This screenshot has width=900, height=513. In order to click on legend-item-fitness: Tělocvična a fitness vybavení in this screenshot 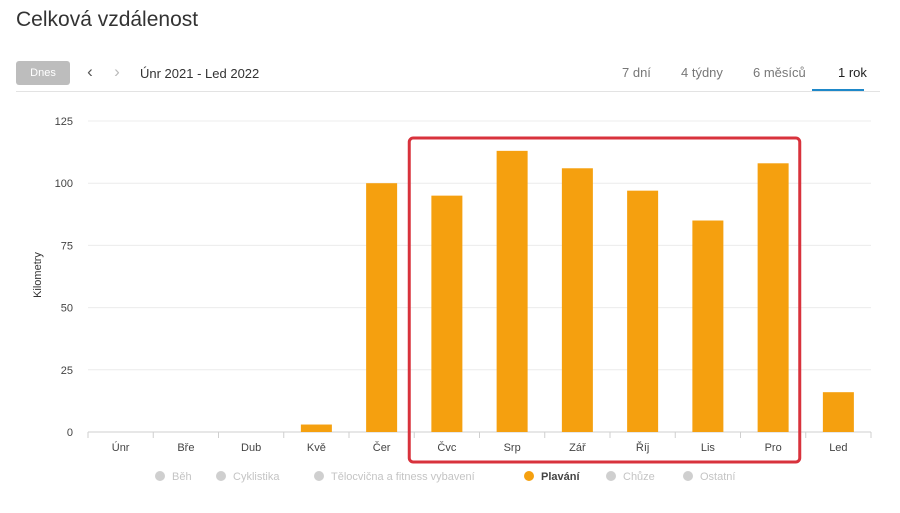, I will do `click(394, 477)`.